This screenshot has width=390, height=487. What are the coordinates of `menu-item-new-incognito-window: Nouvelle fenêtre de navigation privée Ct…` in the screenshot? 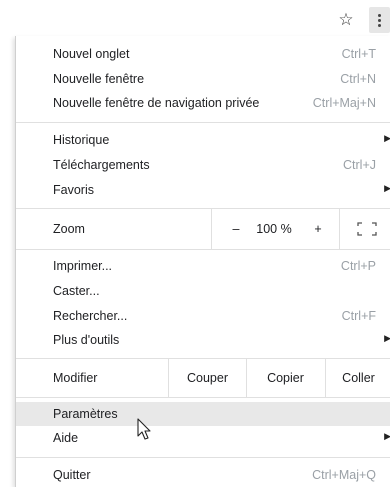 It's located at (203, 103).